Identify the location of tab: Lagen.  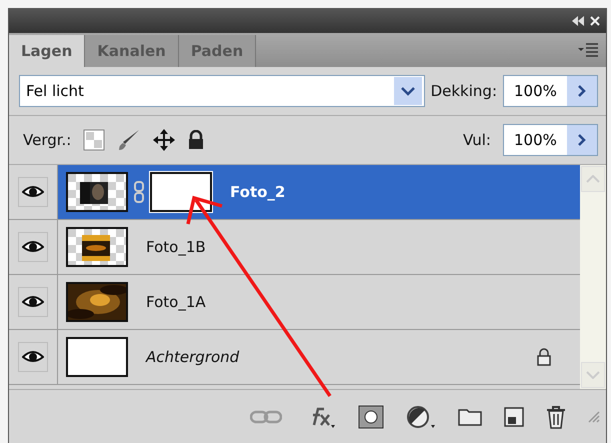
(47, 51).